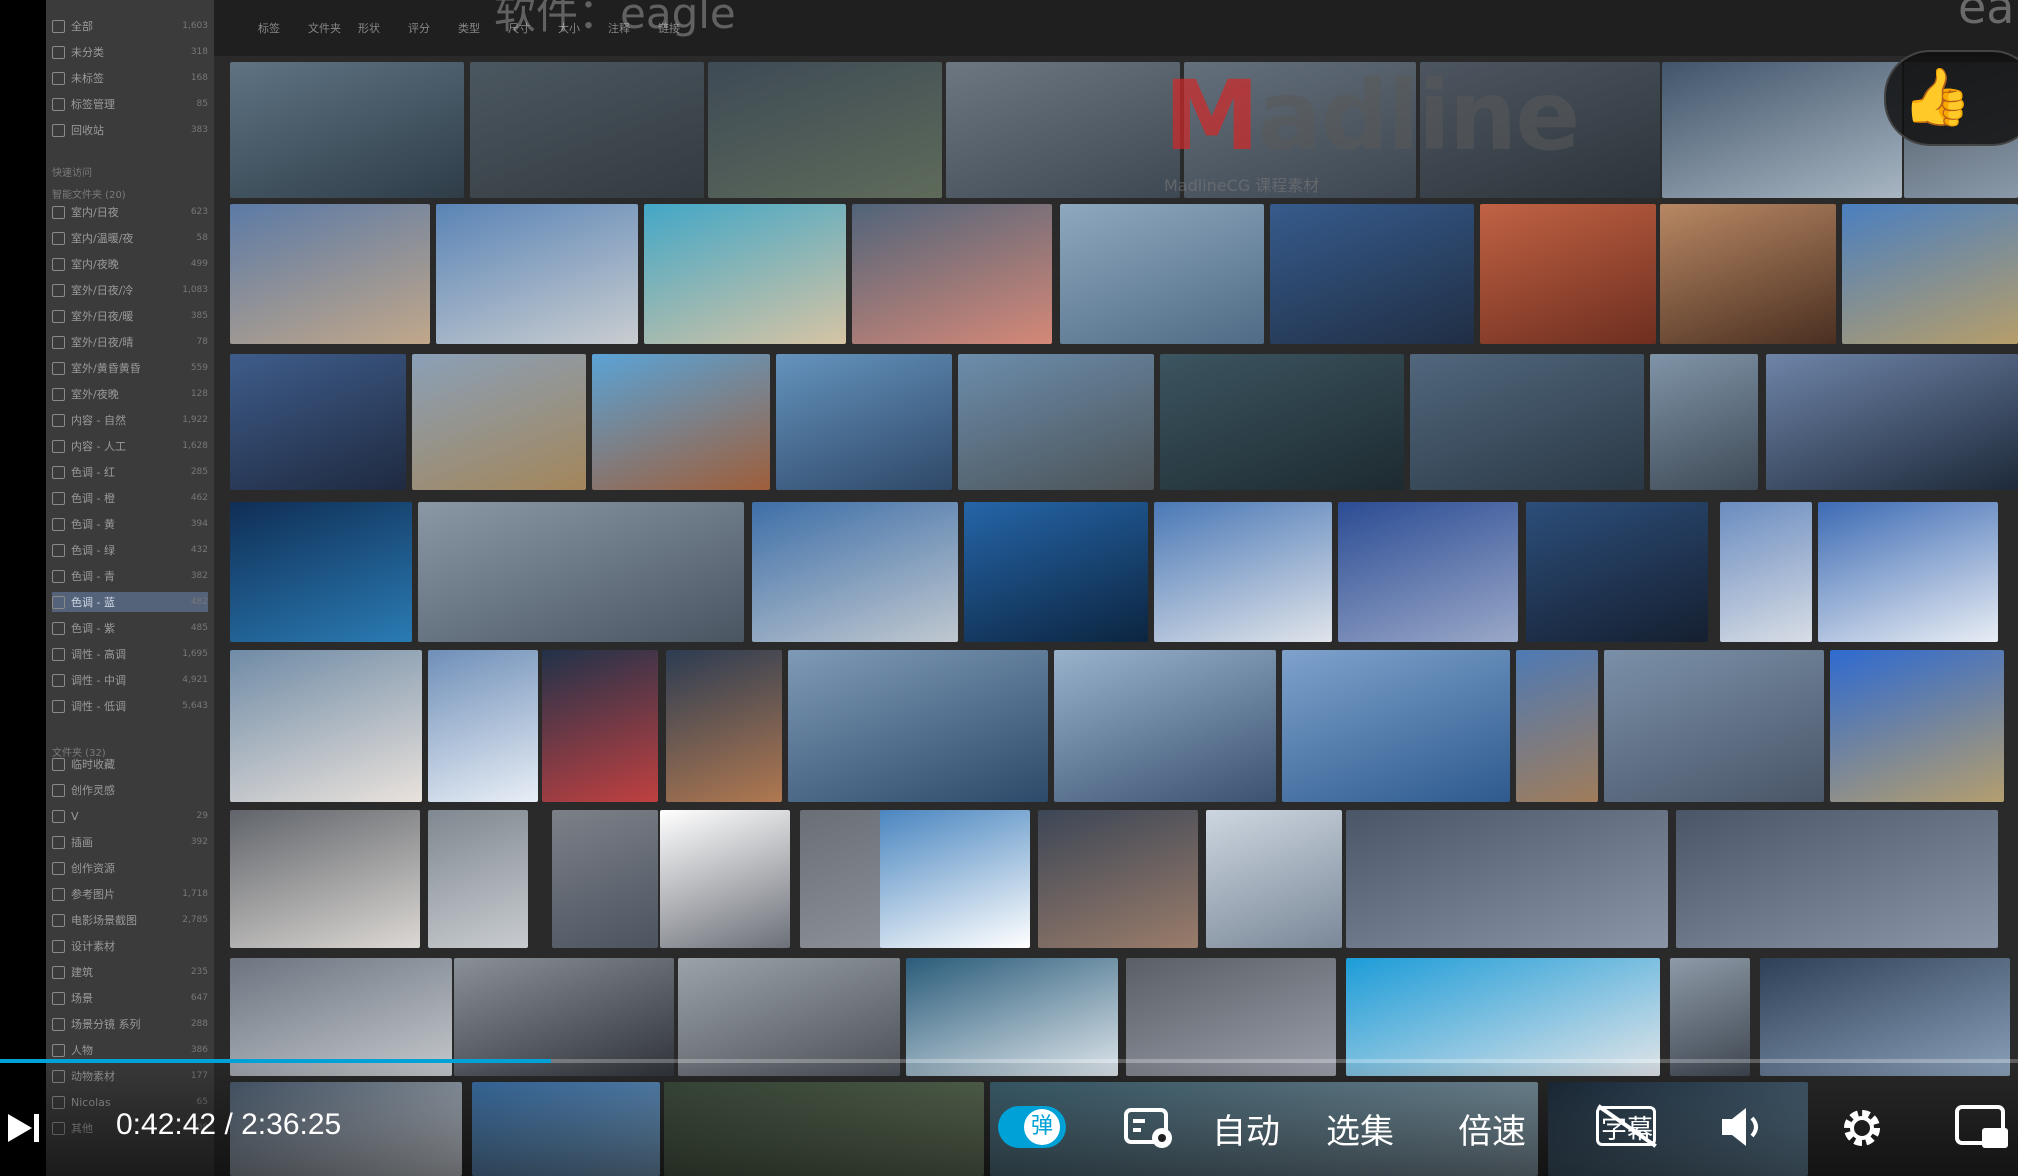 The image size is (2018, 1176). I want to click on sidebar-item: 未标签 168, so click(130, 78).